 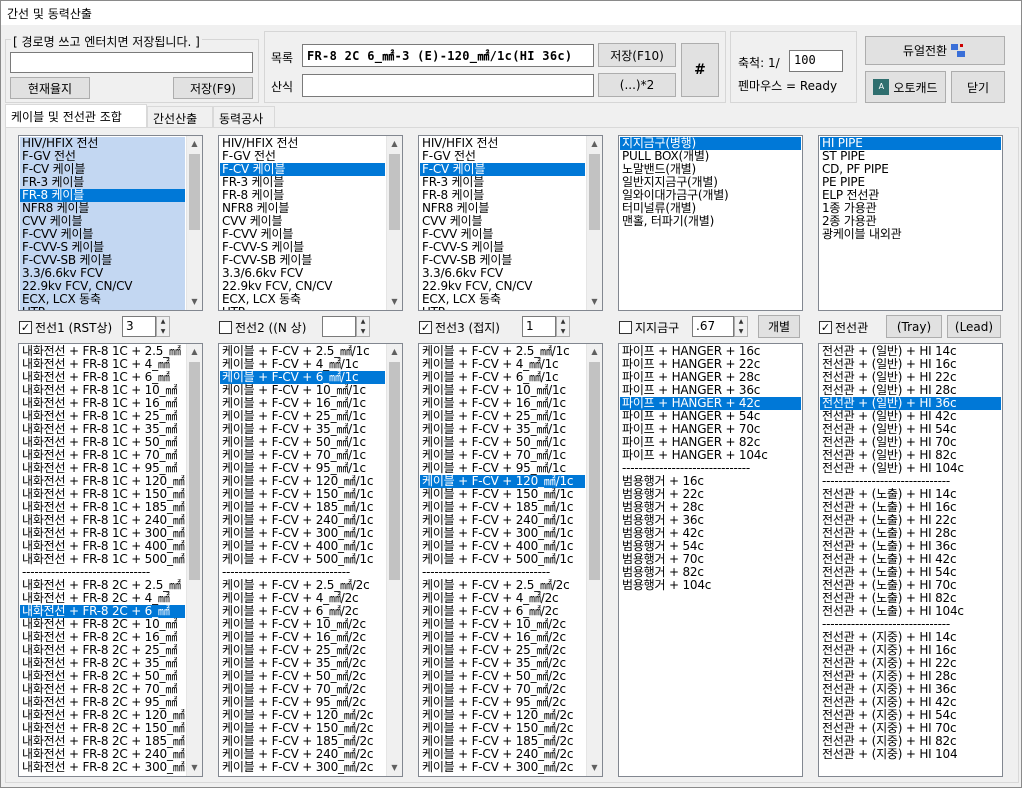 What do you see at coordinates (102, 286) in the screenshot?
I see `list-item: 22.9kv FCV, CN/CV` at bounding box center [102, 286].